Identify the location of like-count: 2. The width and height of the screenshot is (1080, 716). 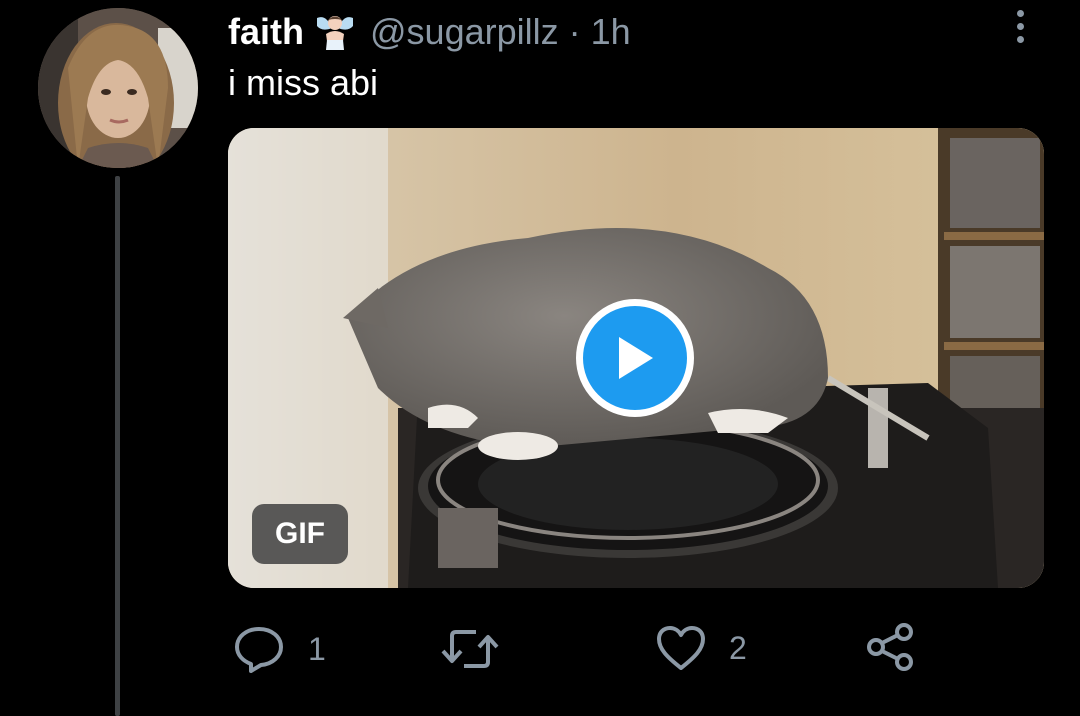
(738, 647).